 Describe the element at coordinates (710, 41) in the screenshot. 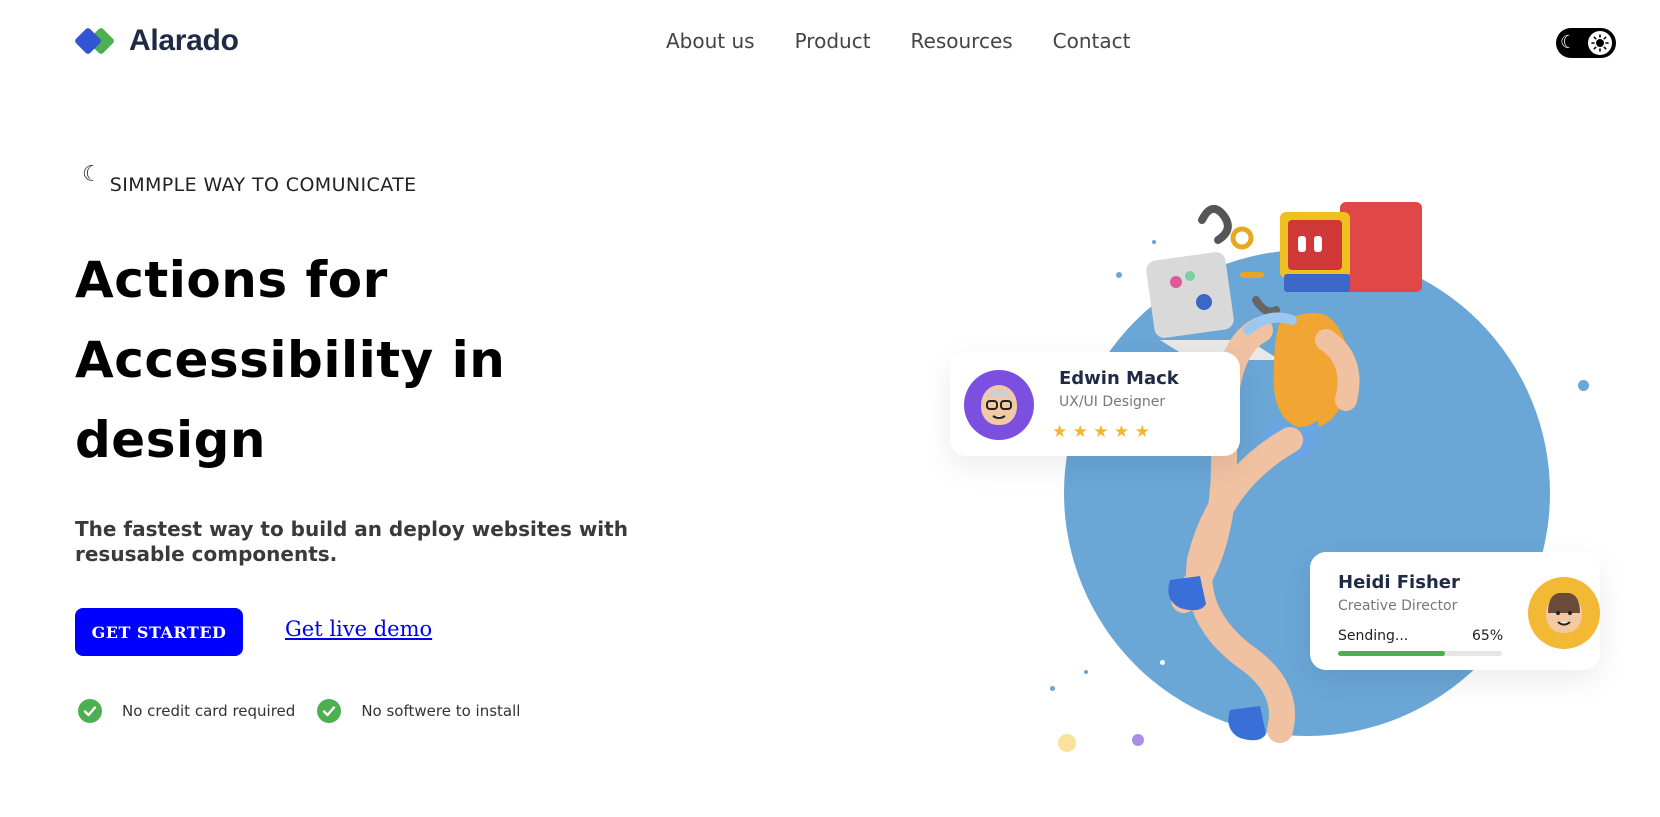

I see `nav-about-us: About us` at that location.